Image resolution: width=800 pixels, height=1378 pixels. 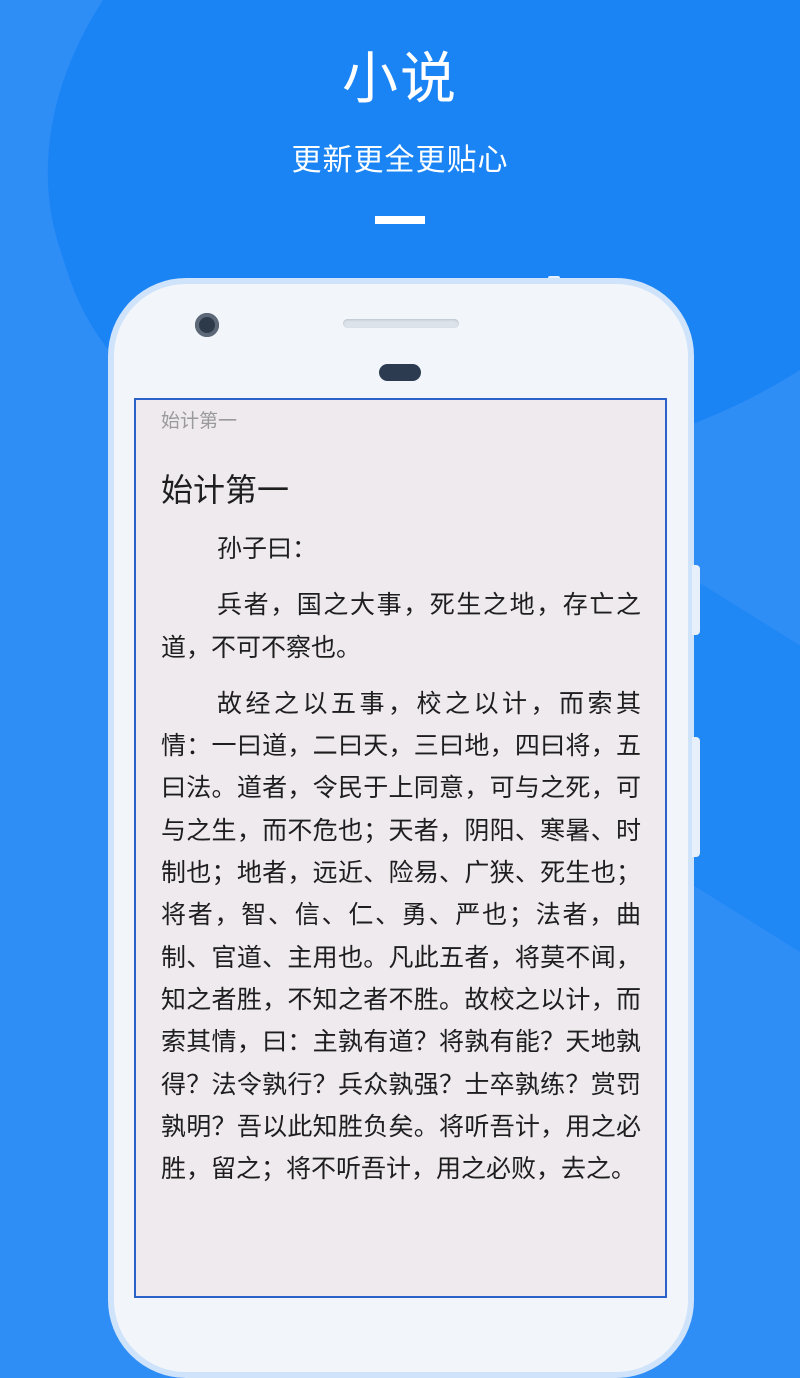 I want to click on chapter-title: 始计第一, so click(x=225, y=490).